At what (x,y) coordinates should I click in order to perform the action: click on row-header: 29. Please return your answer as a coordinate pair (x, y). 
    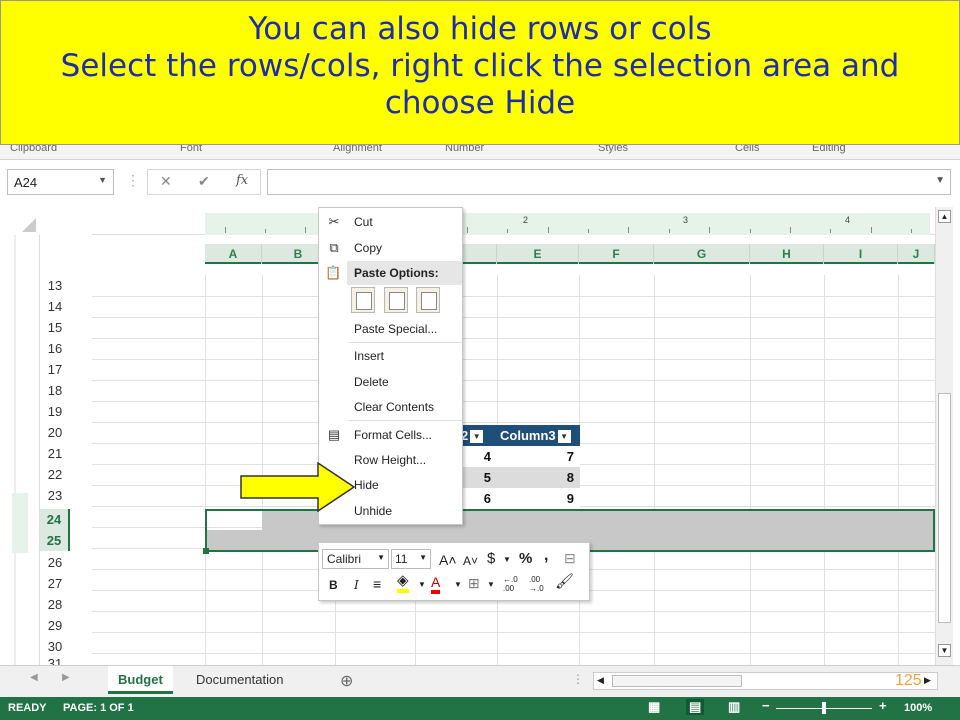
    Looking at the image, I should click on (55, 625).